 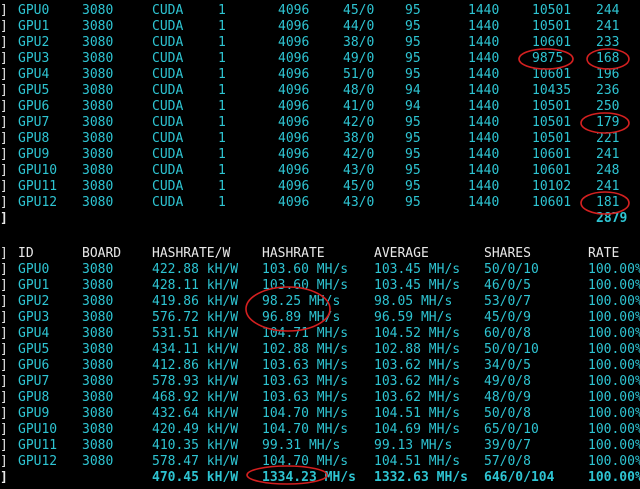 I want to click on table-cell: HASHRATE, so click(x=293, y=253).